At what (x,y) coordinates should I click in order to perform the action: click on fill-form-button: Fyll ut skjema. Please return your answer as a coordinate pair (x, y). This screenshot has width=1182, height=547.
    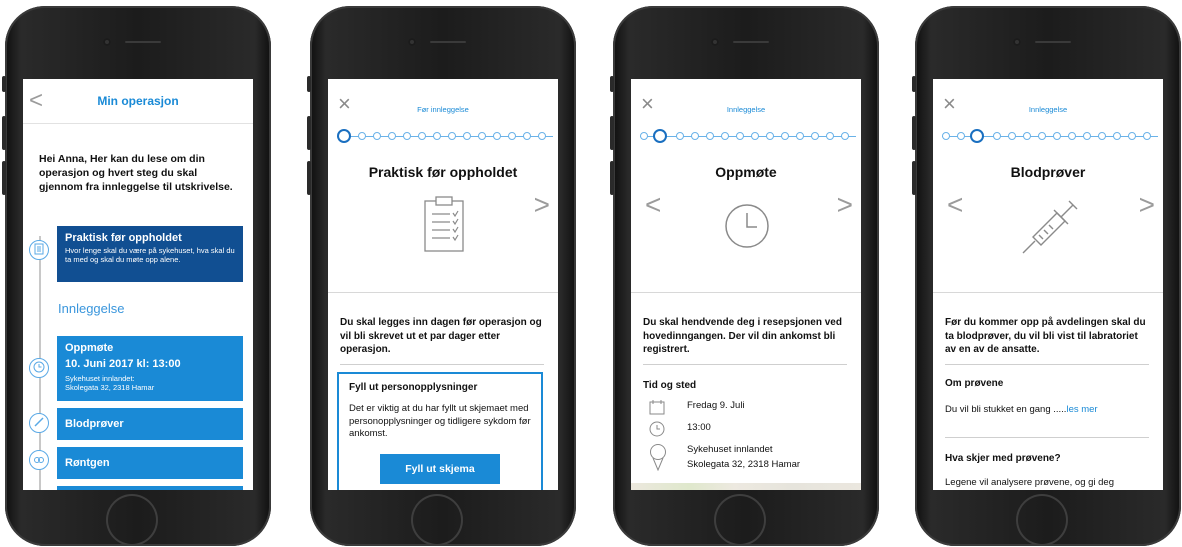
    Looking at the image, I should click on (440, 468).